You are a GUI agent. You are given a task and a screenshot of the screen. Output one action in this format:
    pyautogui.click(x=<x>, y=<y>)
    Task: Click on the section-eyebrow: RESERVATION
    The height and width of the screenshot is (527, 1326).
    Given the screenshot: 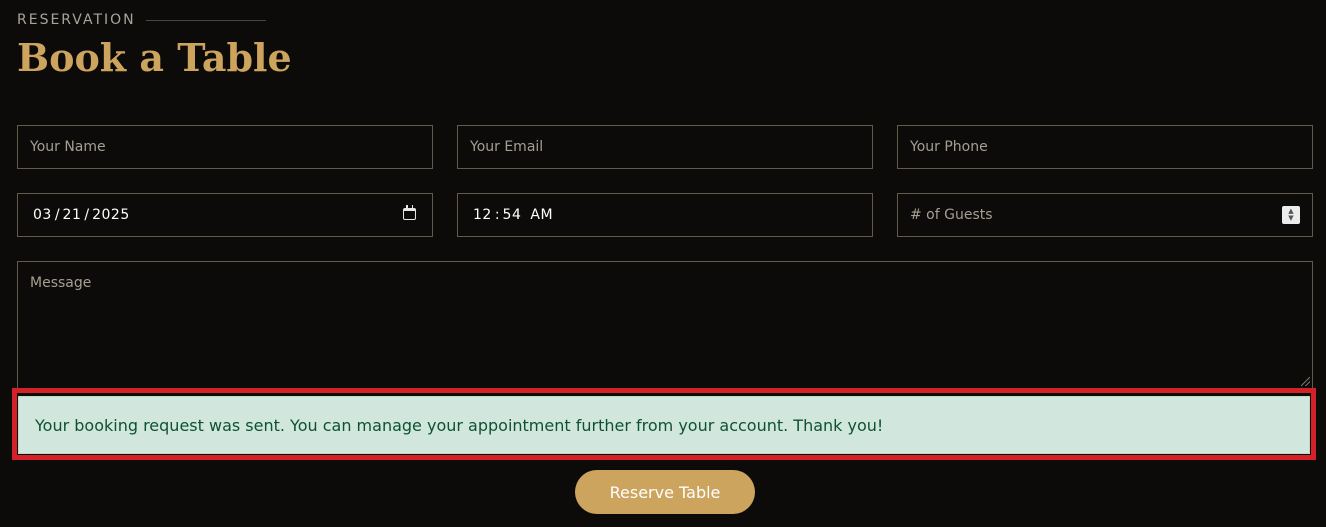 What is the action you would take?
    pyautogui.click(x=141, y=20)
    